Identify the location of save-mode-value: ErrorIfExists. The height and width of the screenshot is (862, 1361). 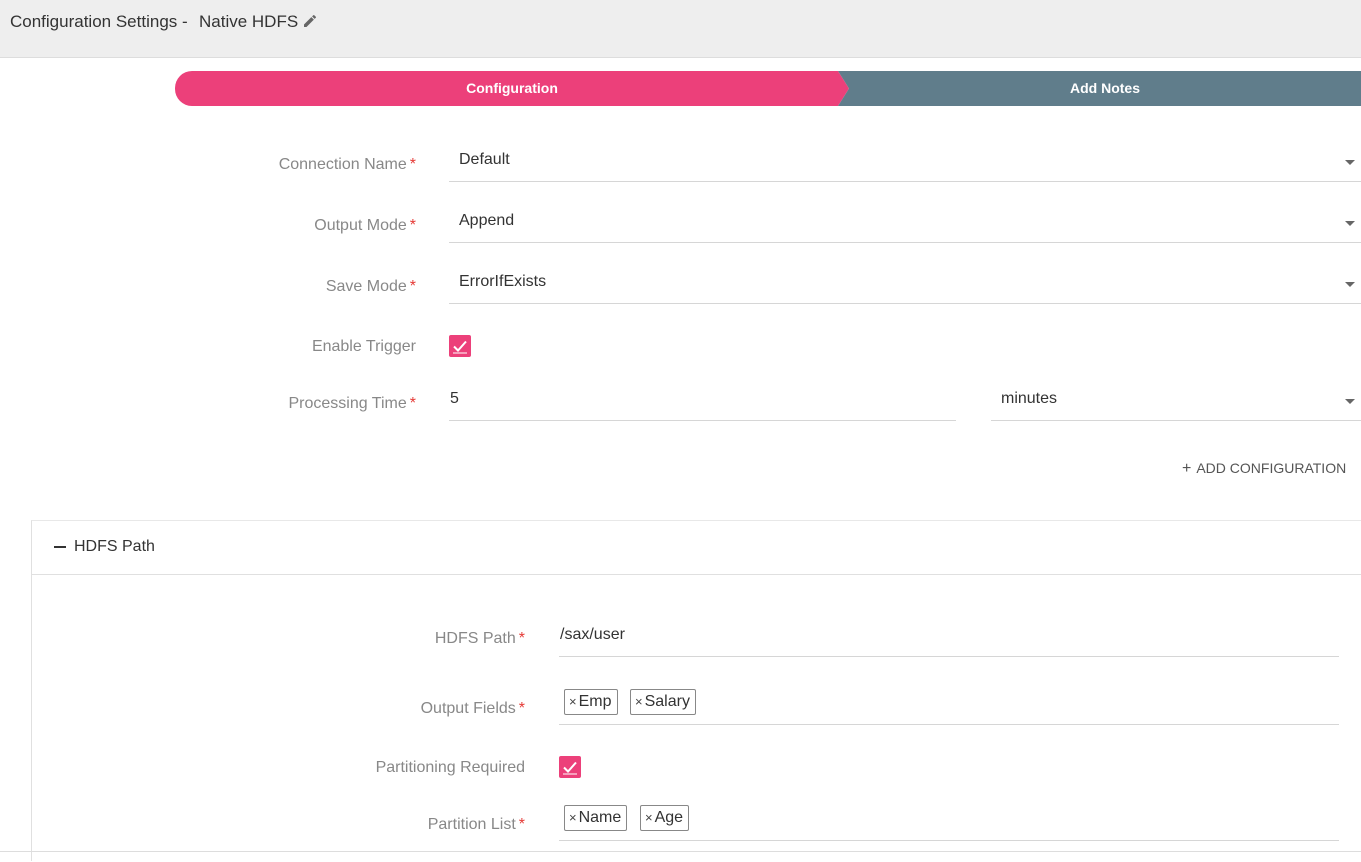
(503, 281).